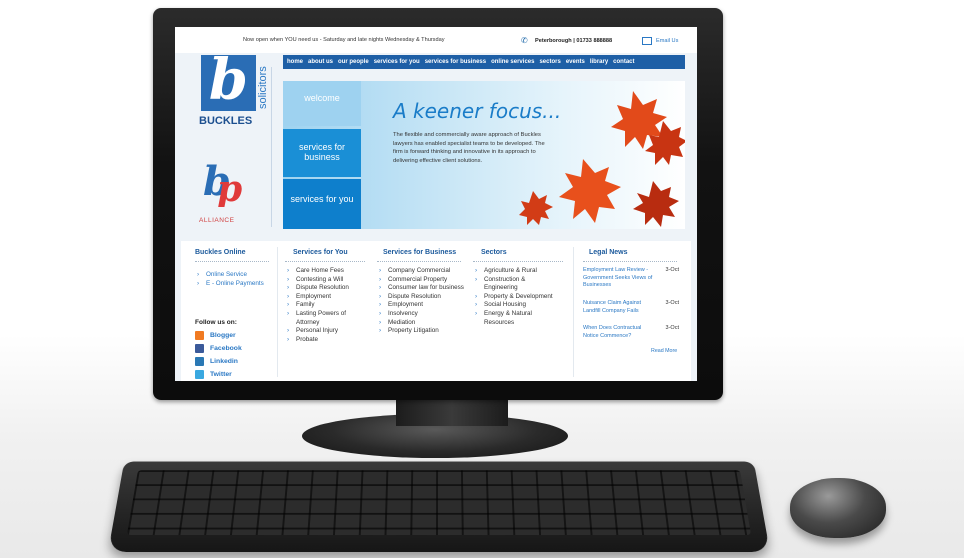  Describe the element at coordinates (549, 62) in the screenshot. I see `nav-sectors: sectors` at that location.